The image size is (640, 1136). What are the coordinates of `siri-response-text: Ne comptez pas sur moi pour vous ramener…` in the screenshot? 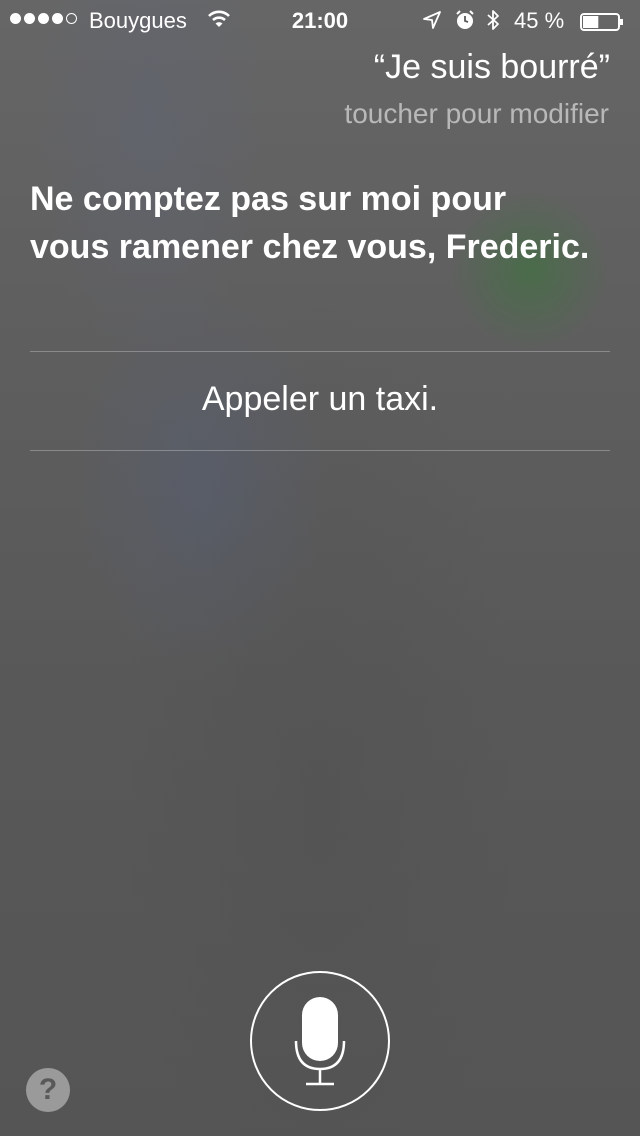 It's located at (310, 223).